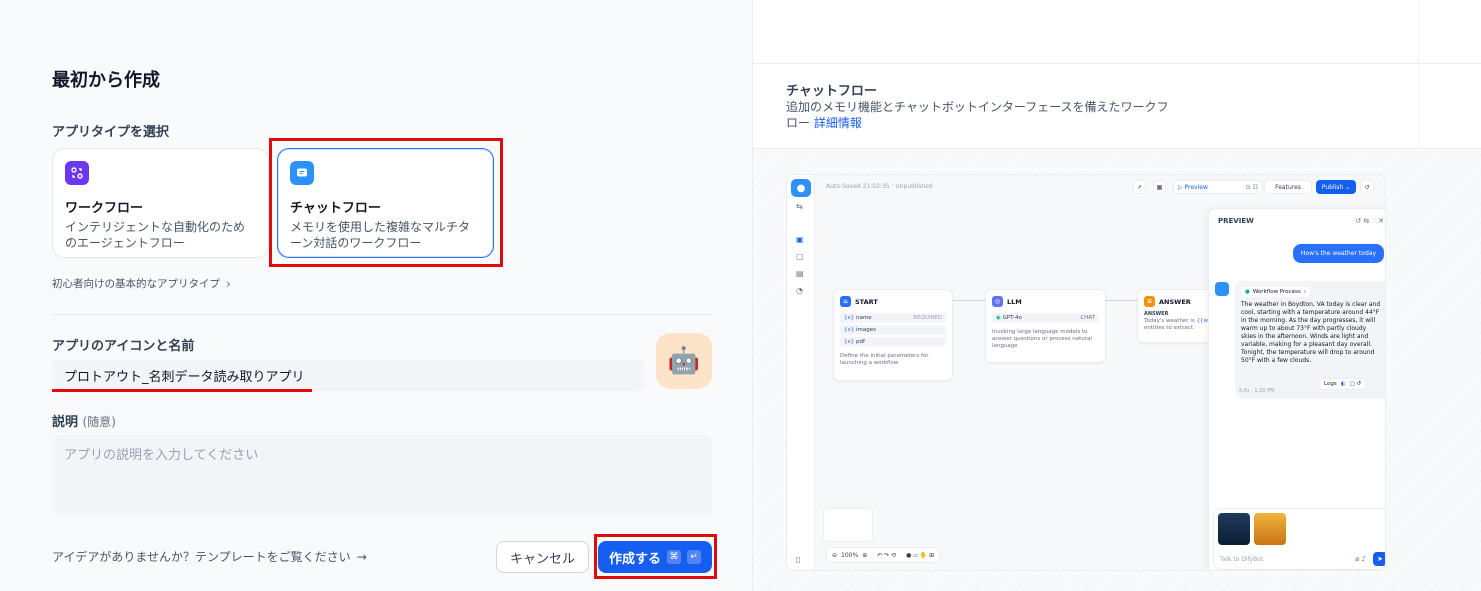  I want to click on detail-title: チャットフロー, so click(831, 91).